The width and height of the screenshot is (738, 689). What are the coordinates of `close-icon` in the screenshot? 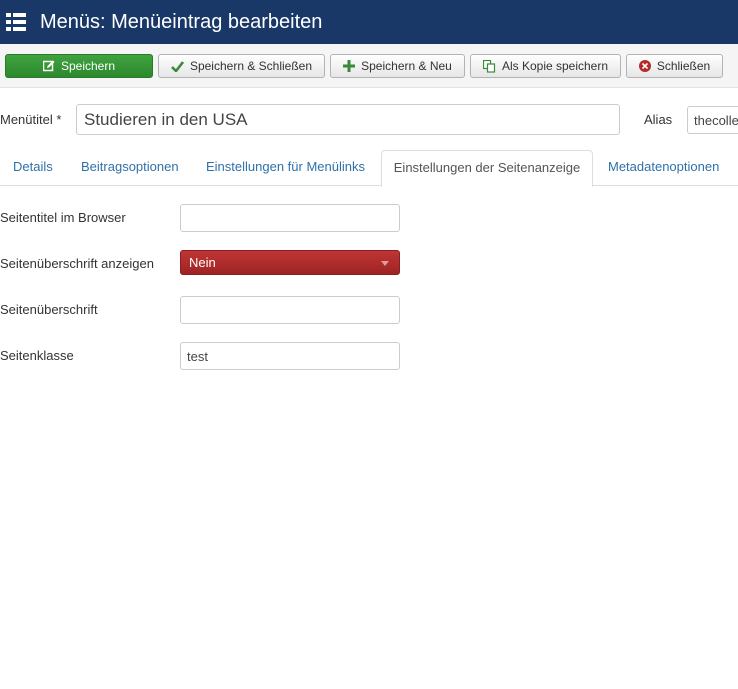 It's located at (644, 66).